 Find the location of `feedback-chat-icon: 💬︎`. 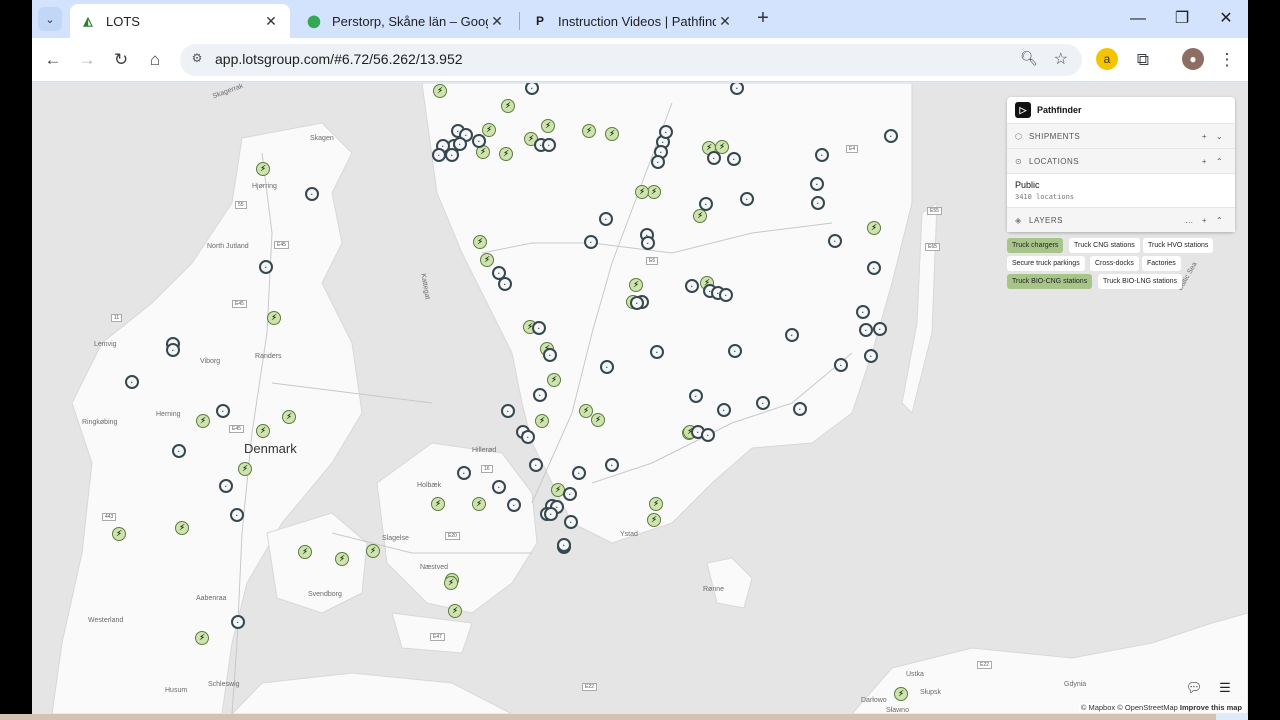

feedback-chat-icon: 💬︎ is located at coordinates (1194, 688).